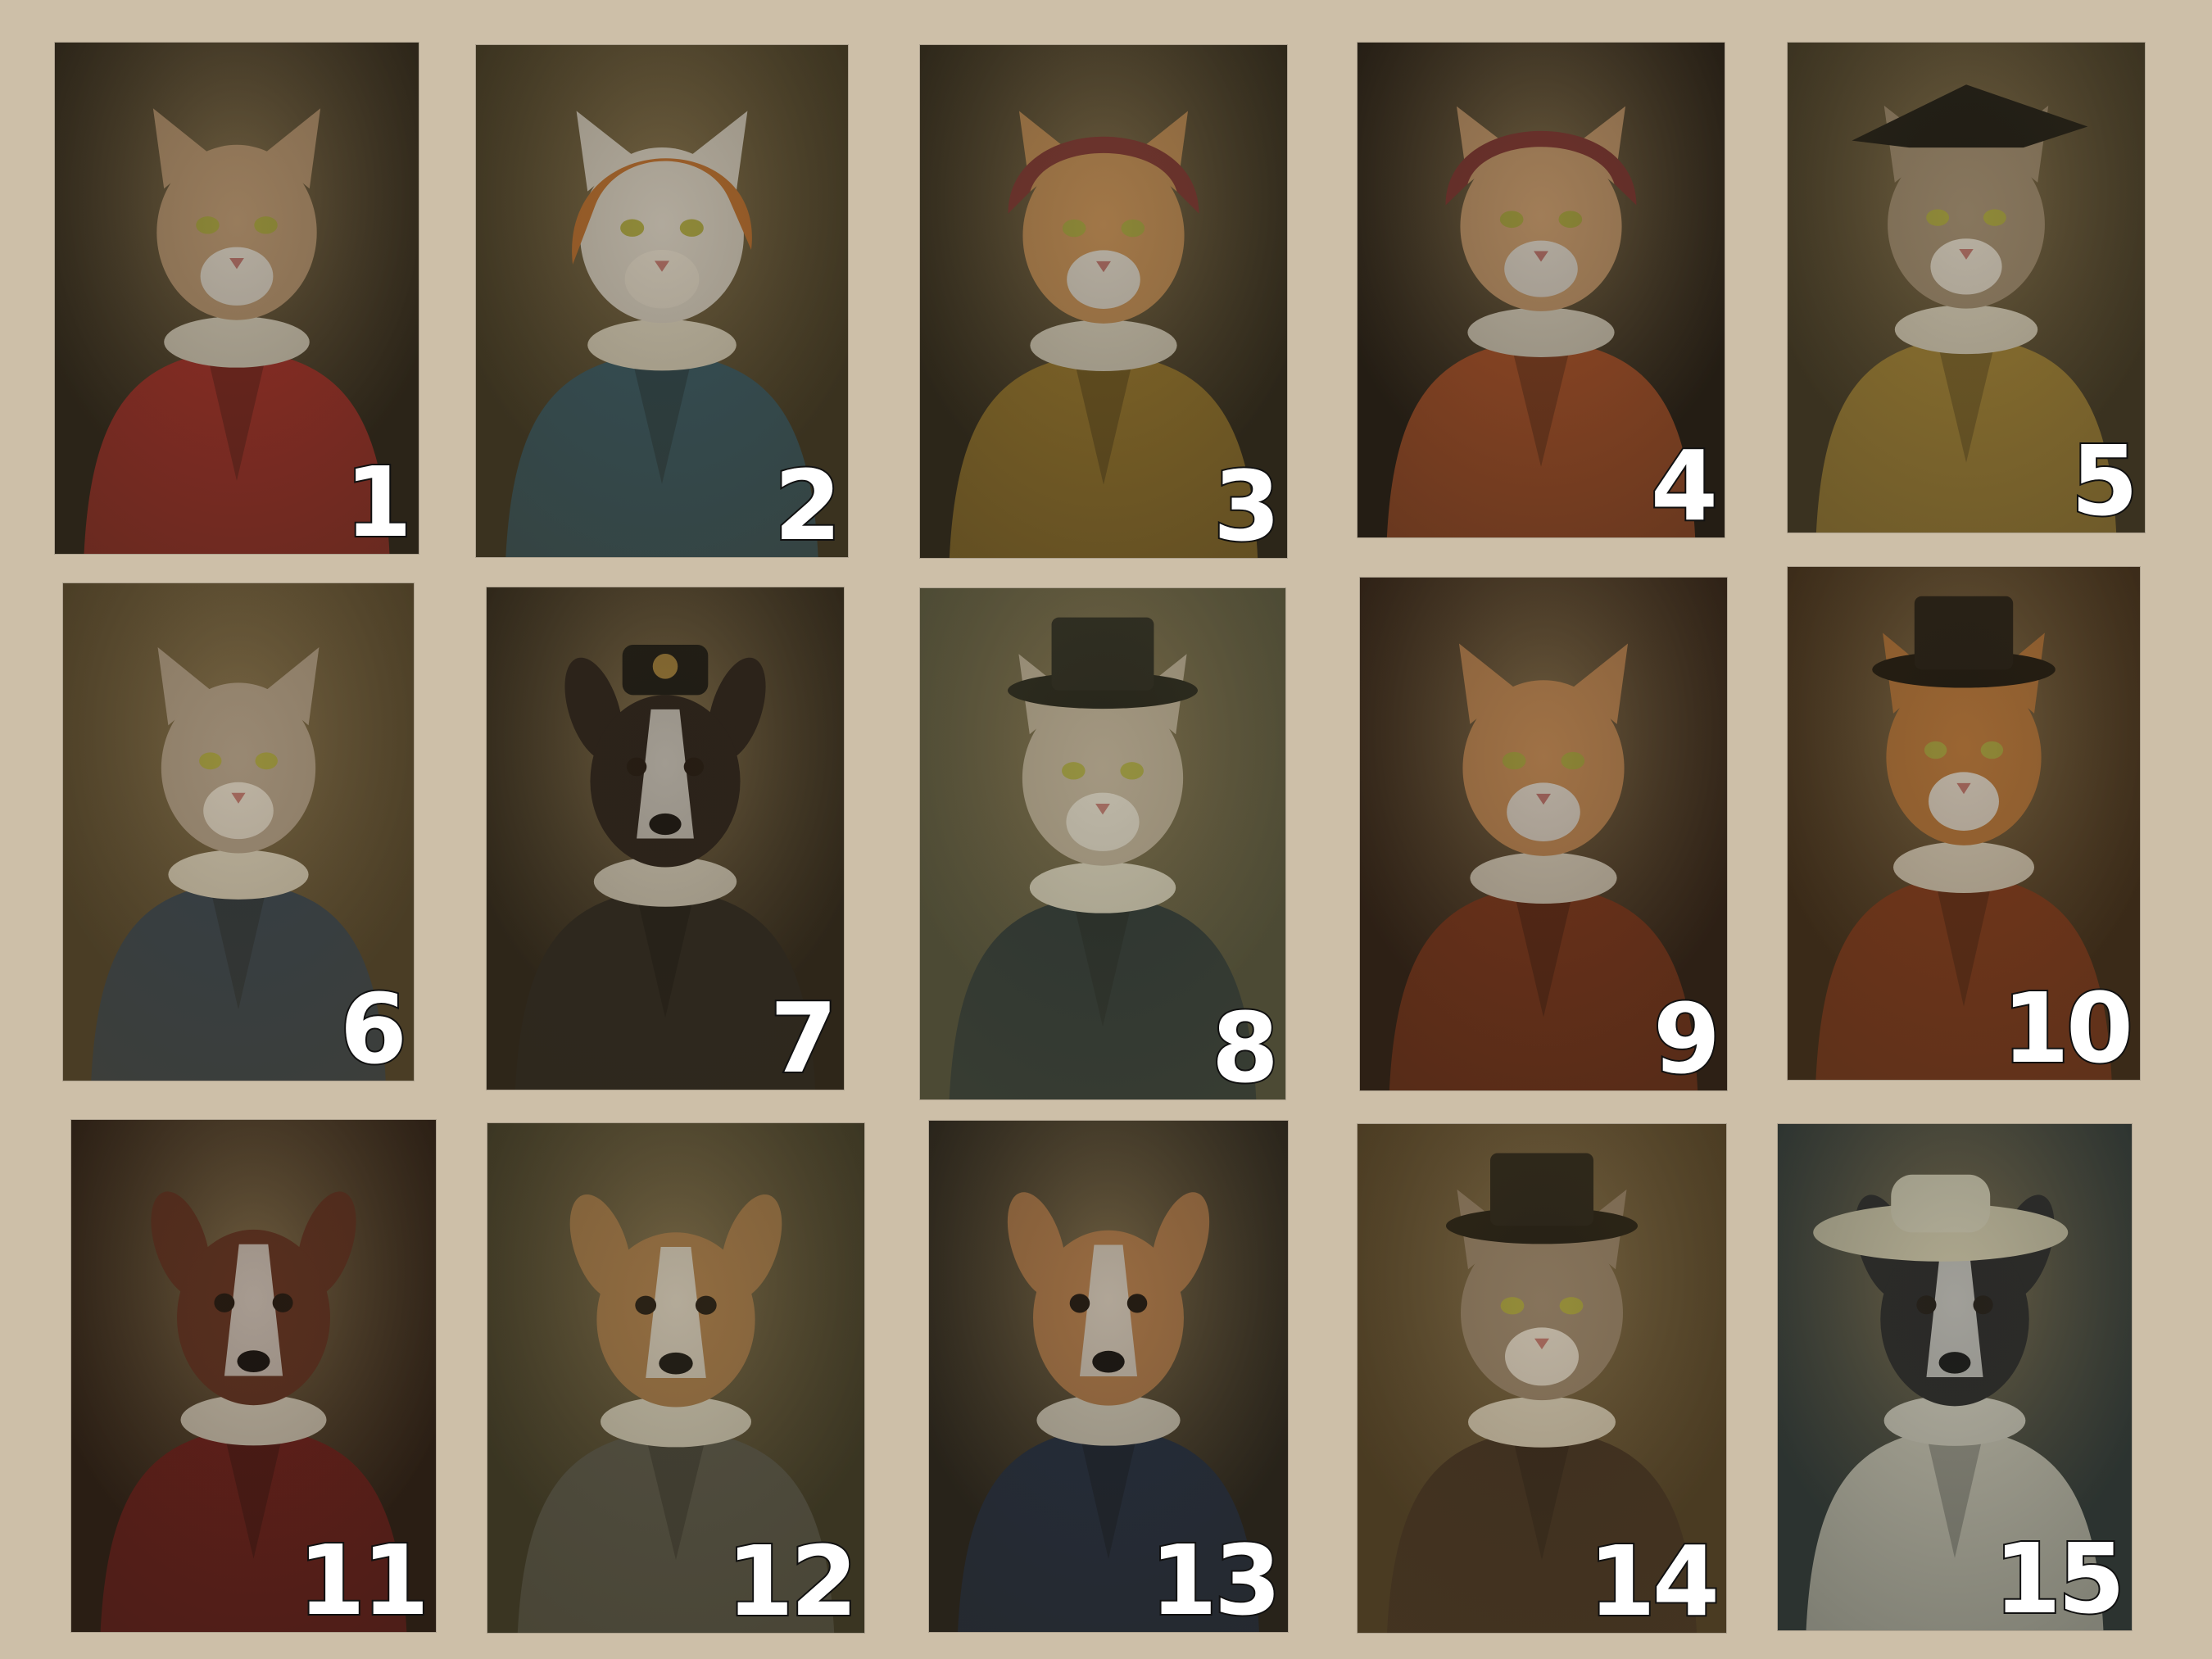 The height and width of the screenshot is (1659, 2212). I want to click on portrait-tile: 14, so click(1542, 1378).